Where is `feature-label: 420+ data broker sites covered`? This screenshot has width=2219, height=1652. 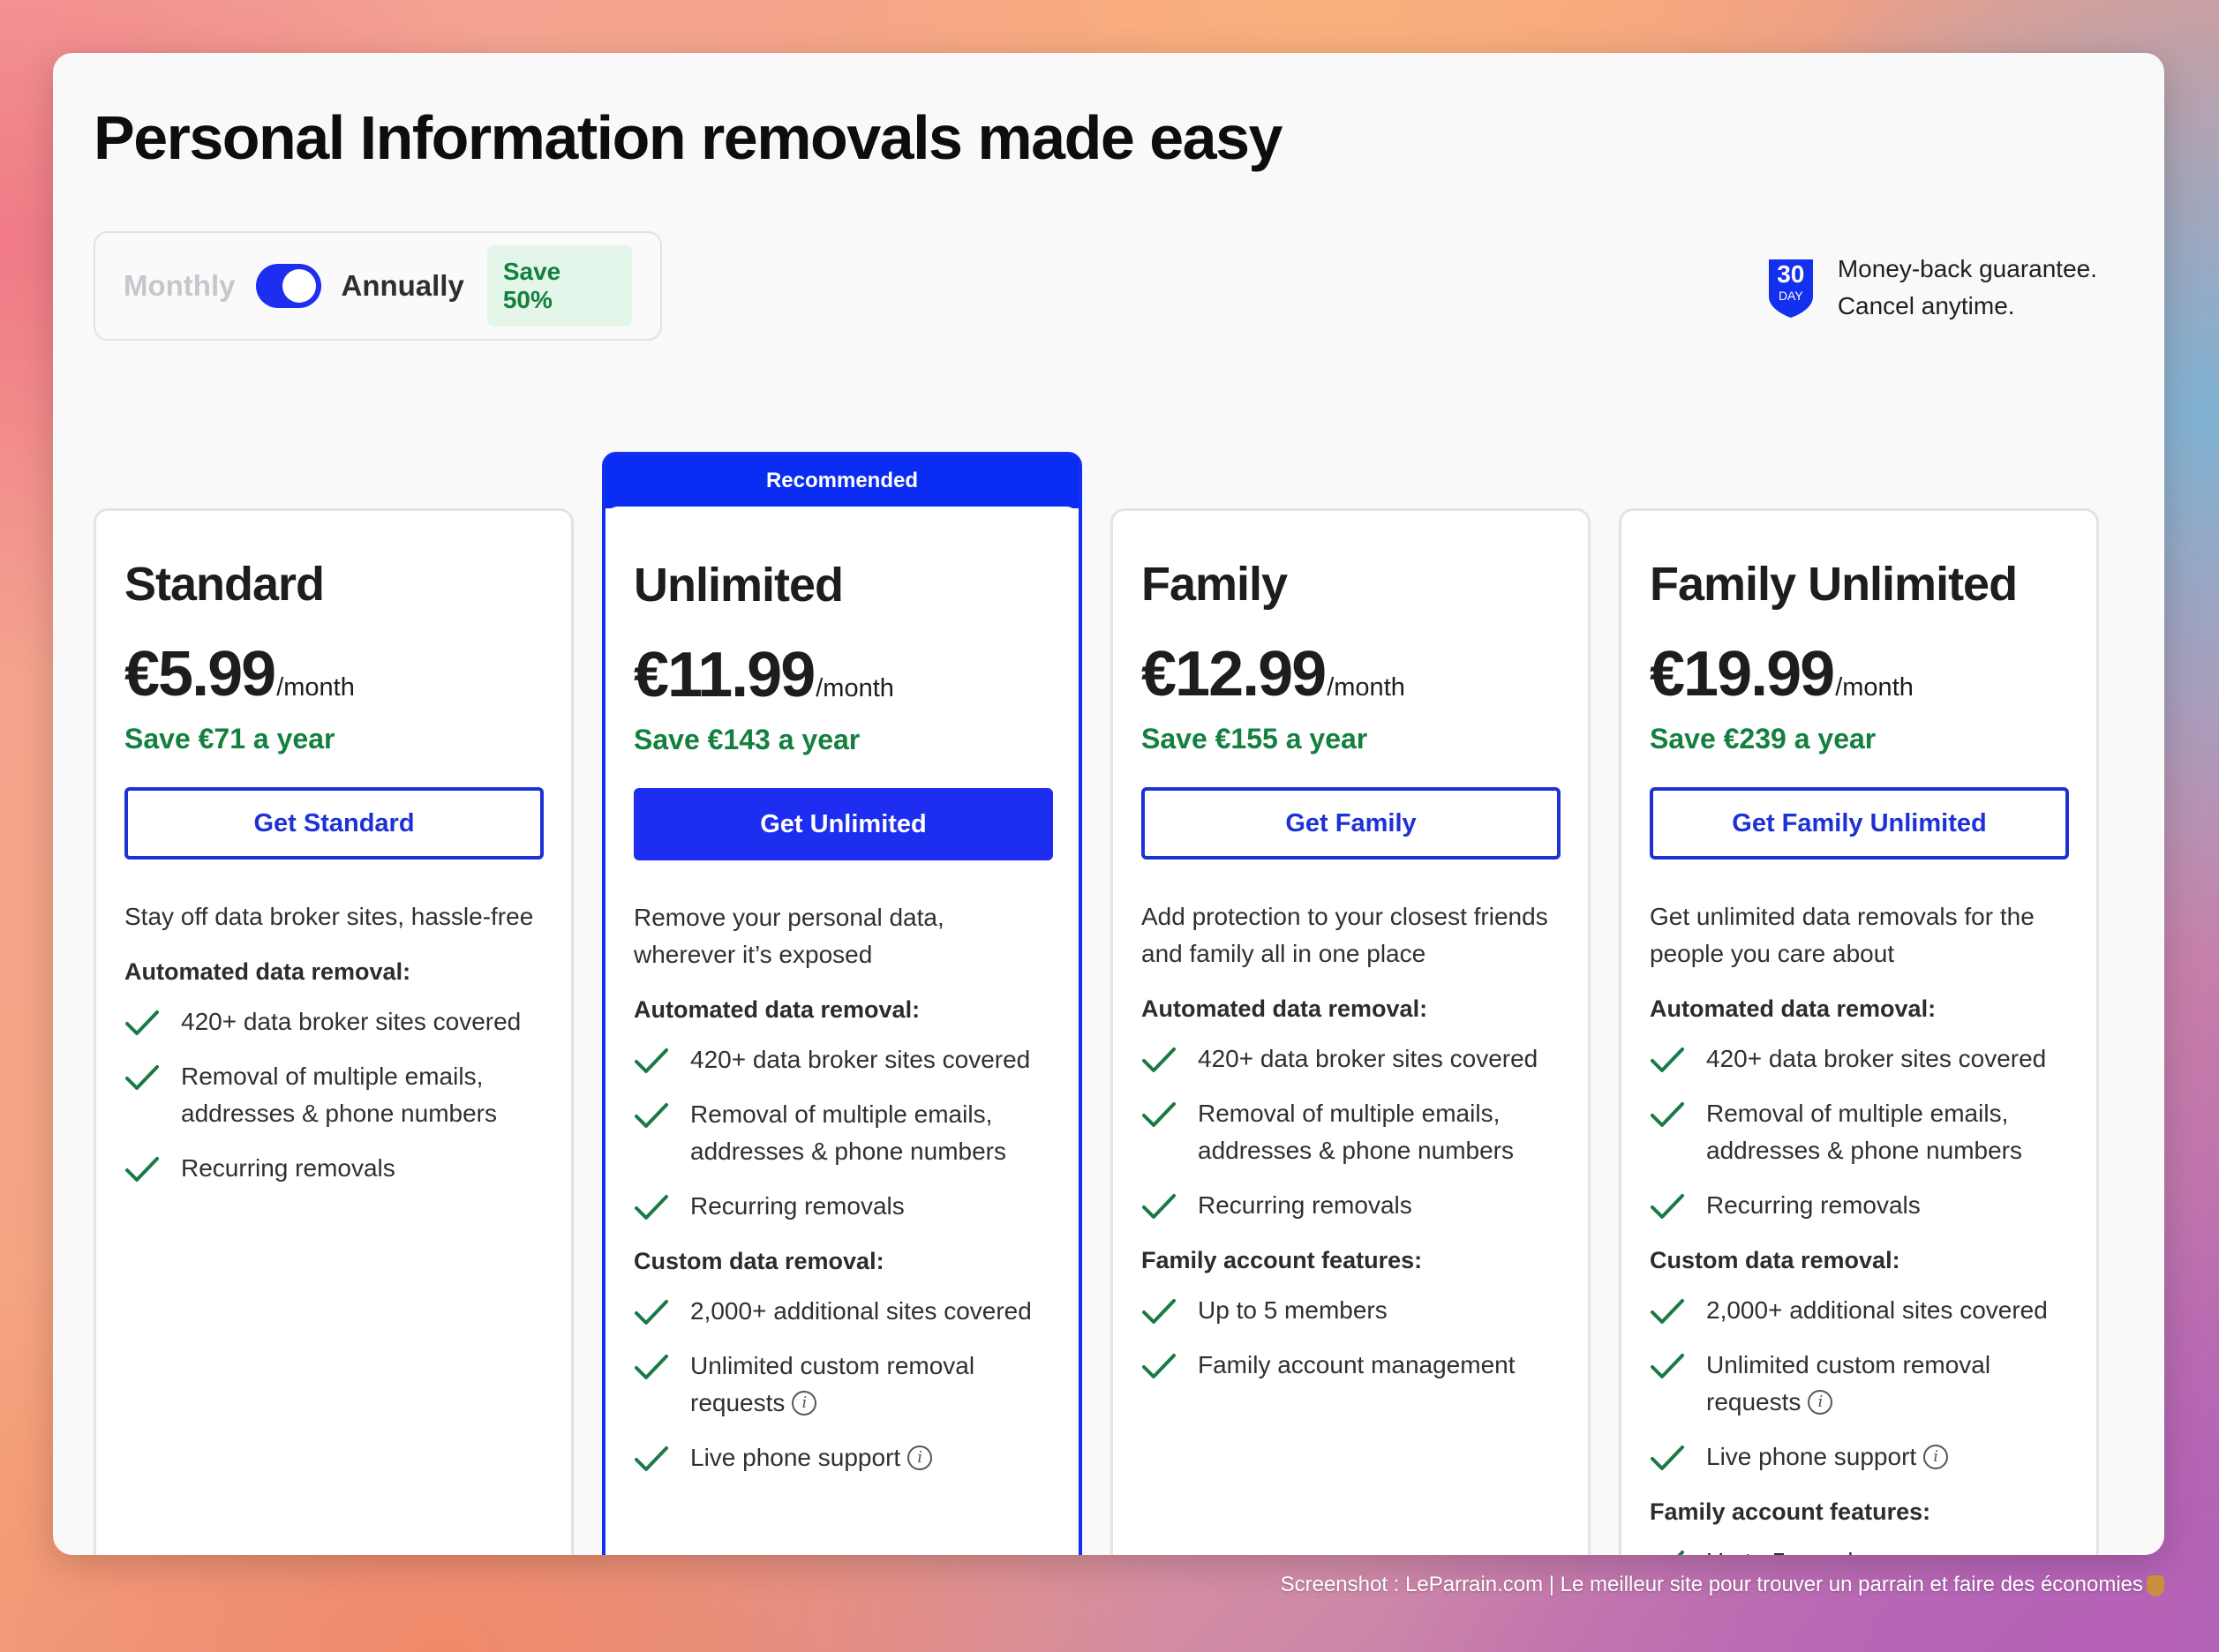 feature-label: 420+ data broker sites covered is located at coordinates (1876, 1058).